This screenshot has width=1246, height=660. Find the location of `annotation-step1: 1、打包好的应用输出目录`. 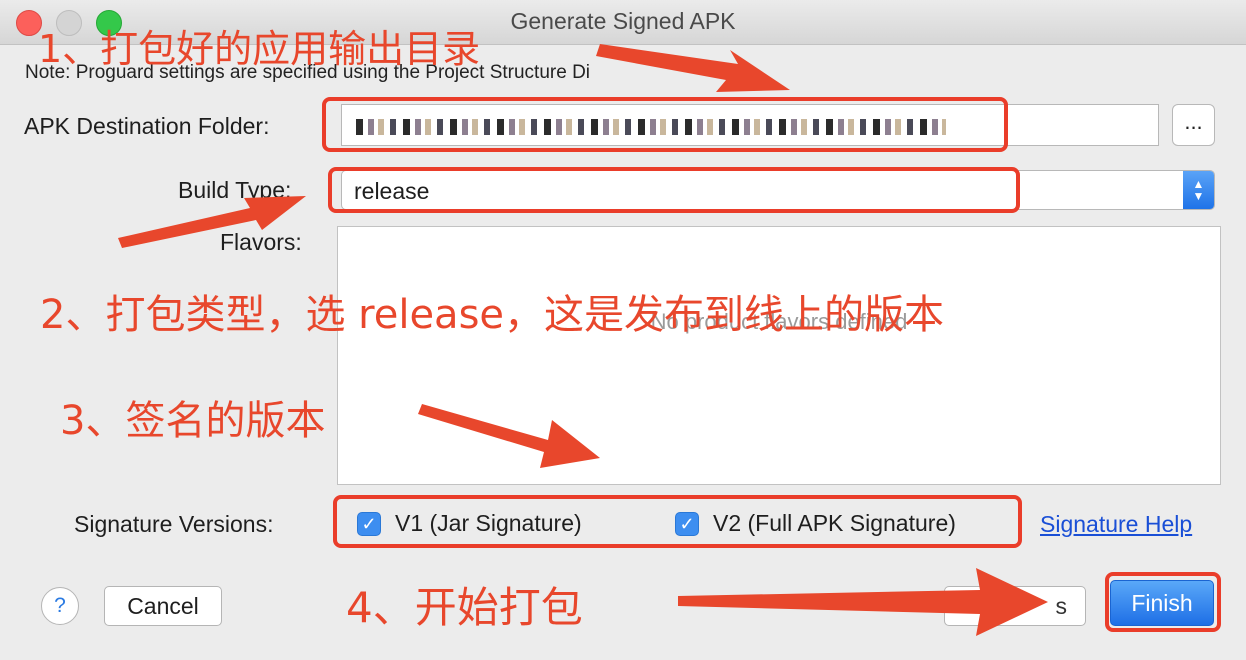

annotation-step1: 1、打包好的应用输出目录 is located at coordinates (259, 49).